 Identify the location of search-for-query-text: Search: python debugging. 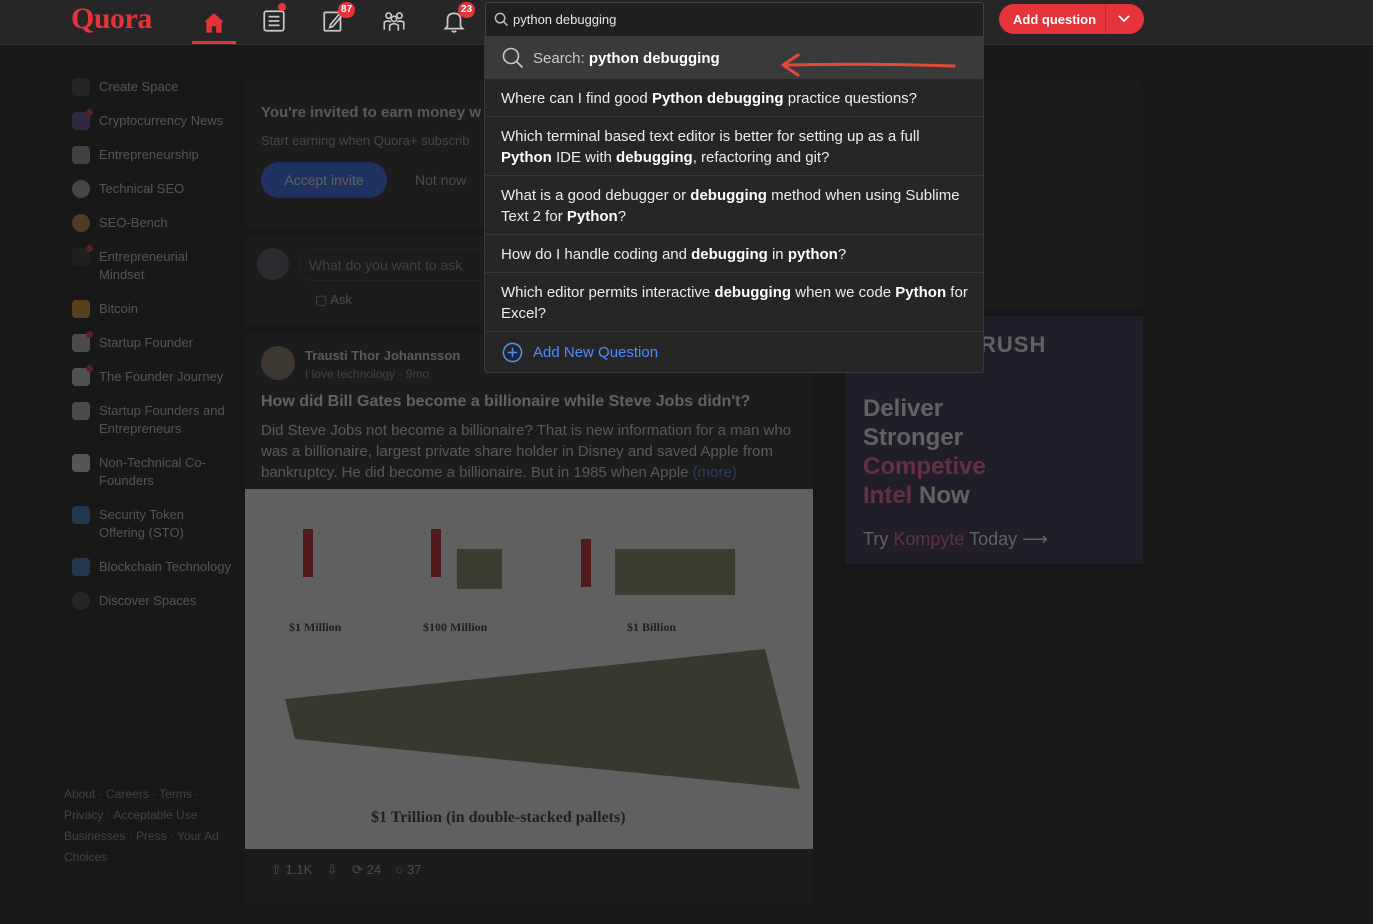
(626, 58).